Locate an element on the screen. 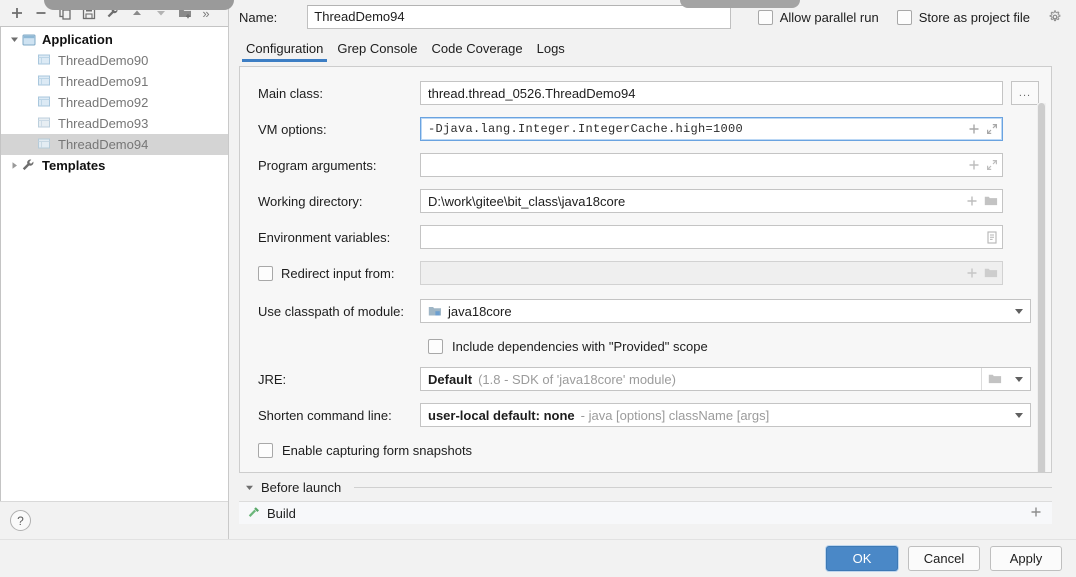 This screenshot has height=577, width=1076. store-as-project-file-checkbox: Store as project file is located at coordinates (963, 17).